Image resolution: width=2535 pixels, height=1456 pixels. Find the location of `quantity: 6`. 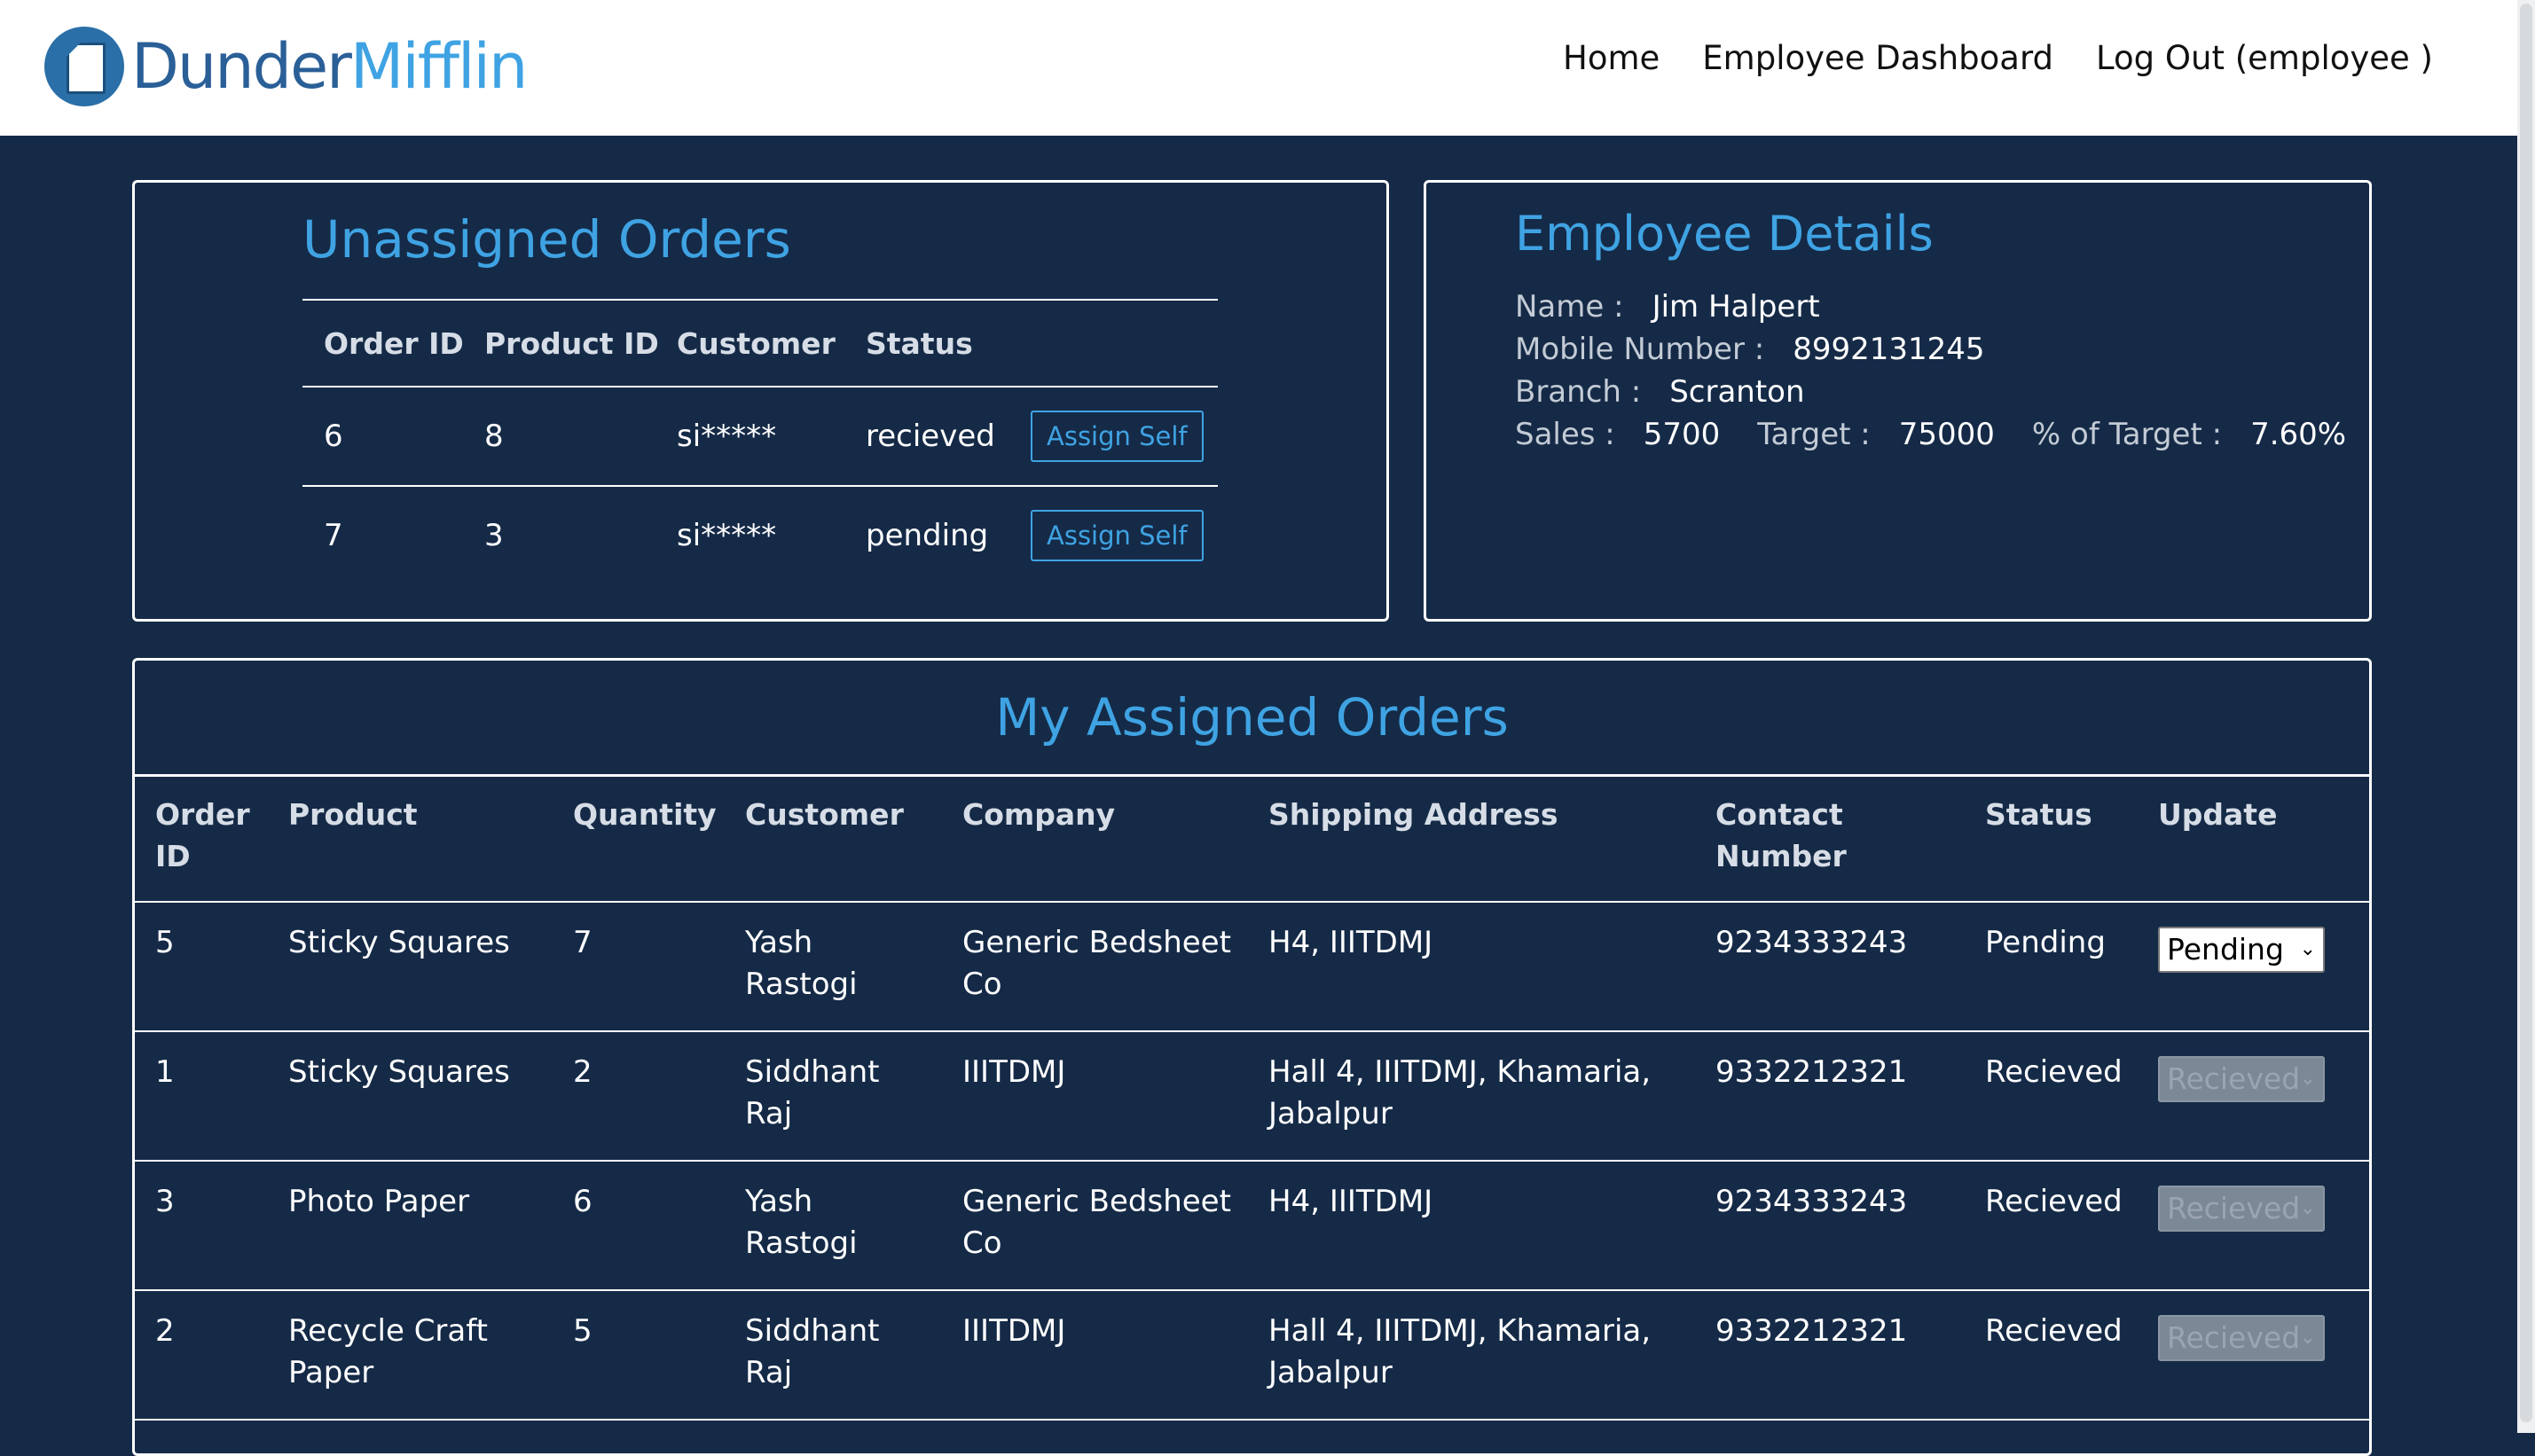

quantity: 6 is located at coordinates (583, 1201).